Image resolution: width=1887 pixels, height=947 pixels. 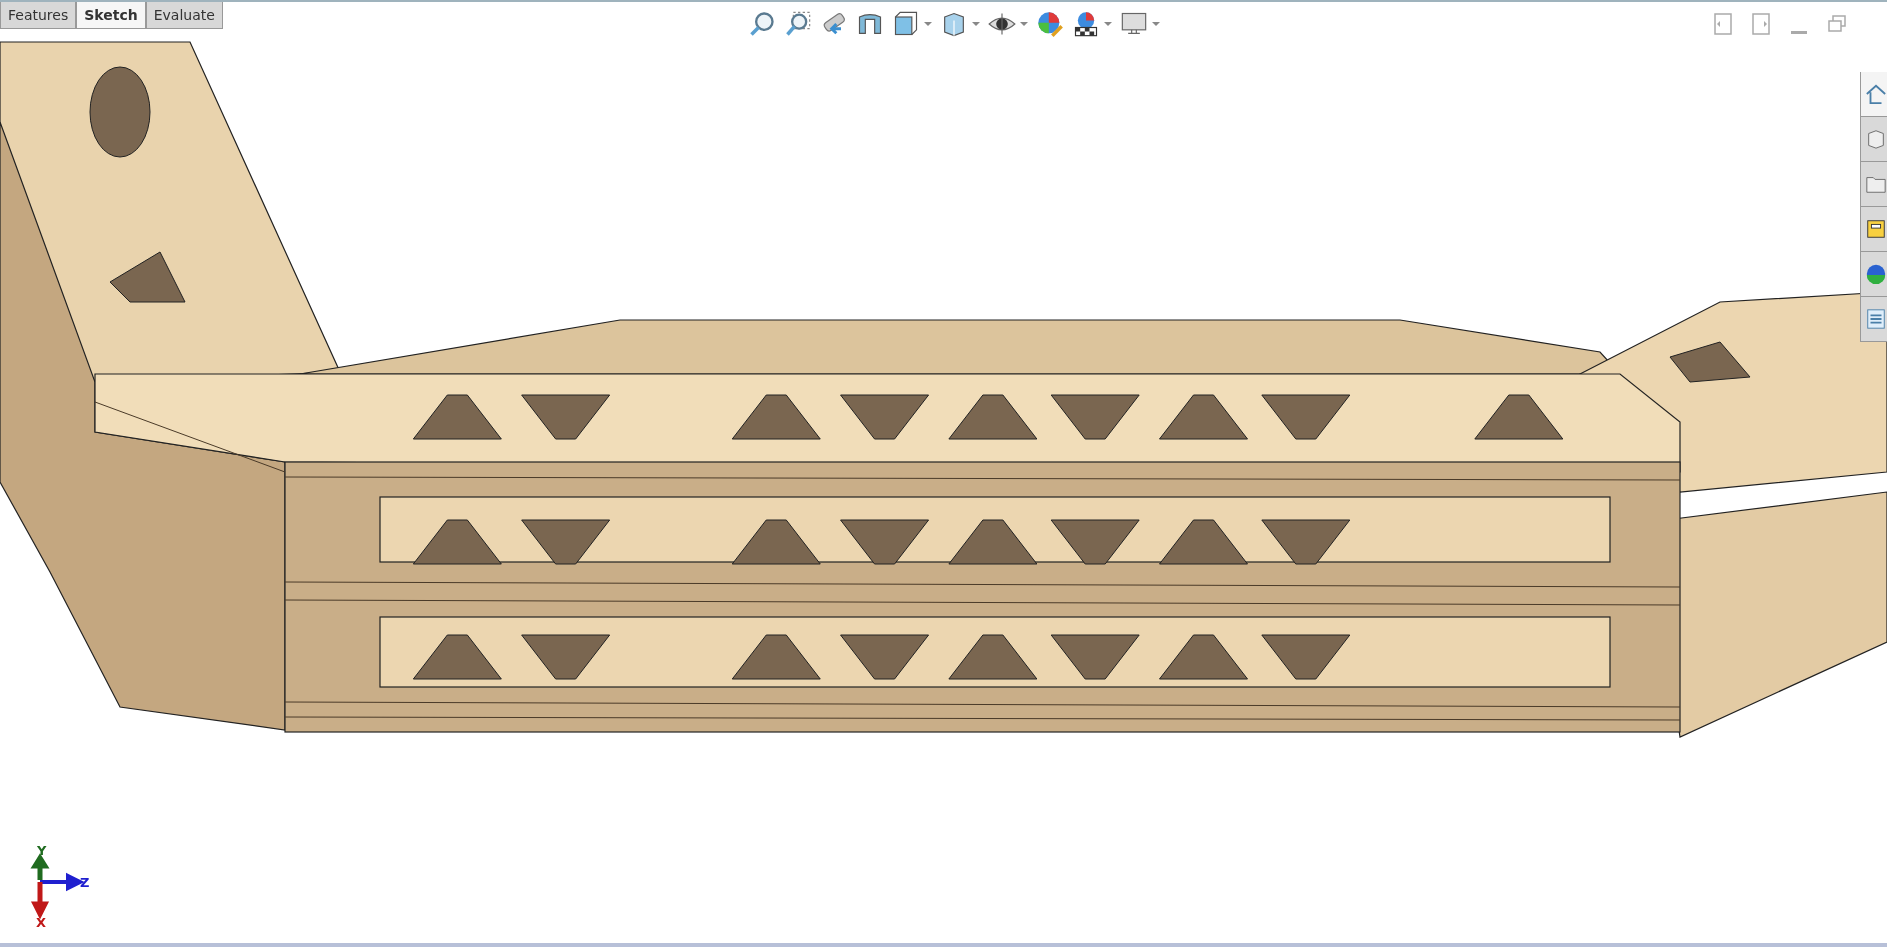 What do you see at coordinates (41, 922) in the screenshot?
I see `axis-label: X` at bounding box center [41, 922].